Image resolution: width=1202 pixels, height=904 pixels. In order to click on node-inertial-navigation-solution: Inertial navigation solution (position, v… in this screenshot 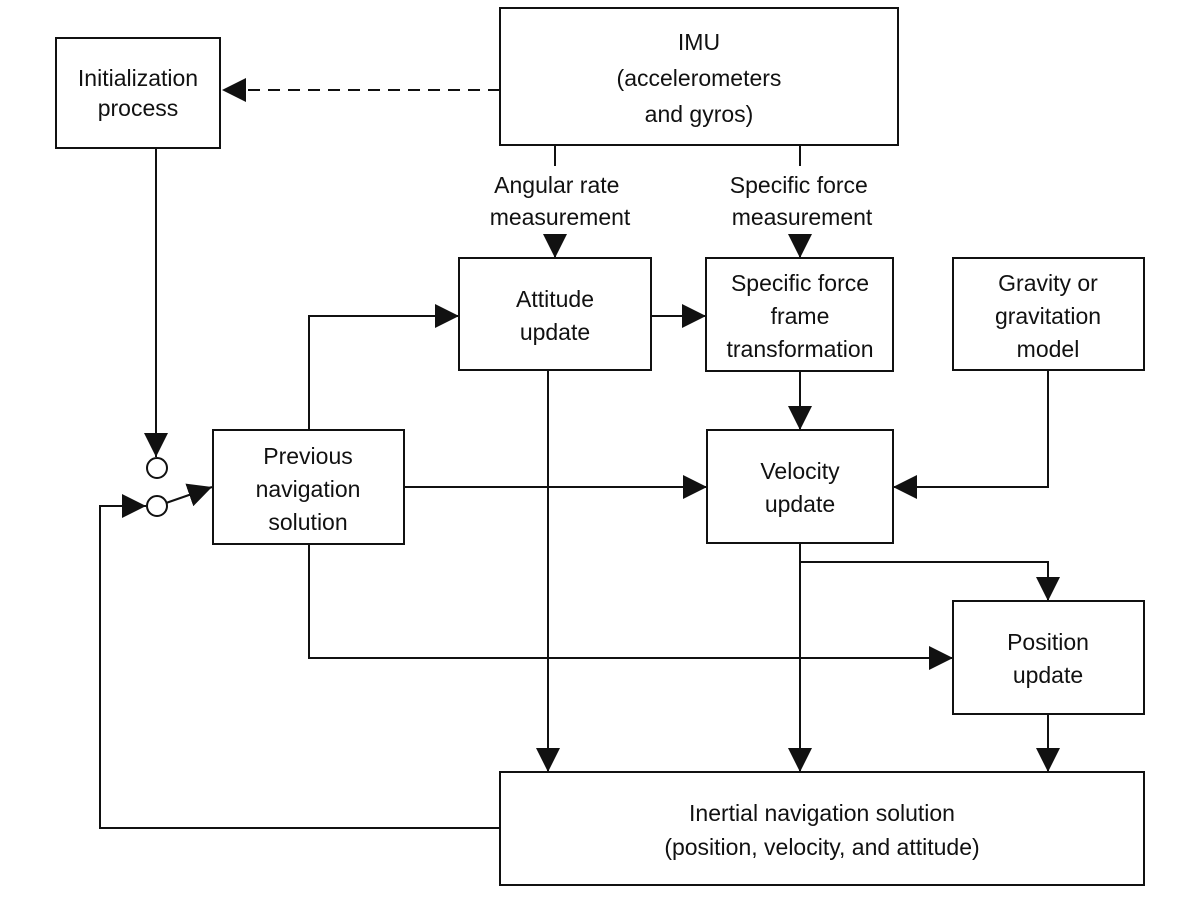, I will do `click(822, 828)`.